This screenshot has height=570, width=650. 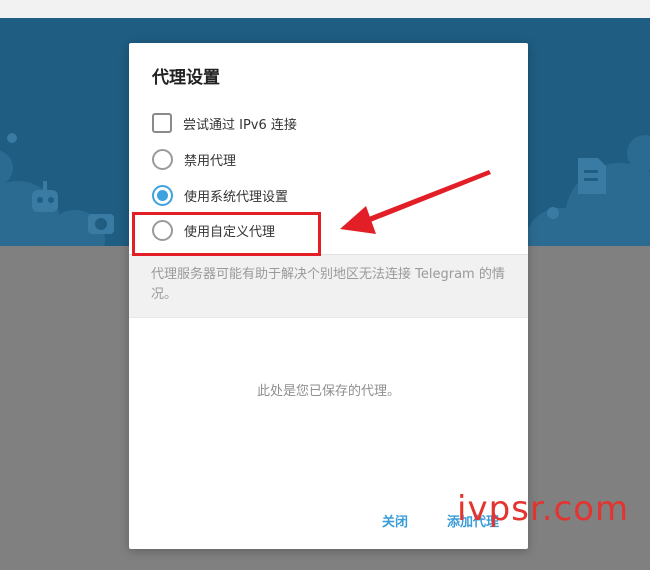 I want to click on system-proxy-option: 使用系统代理设置, so click(x=220, y=195).